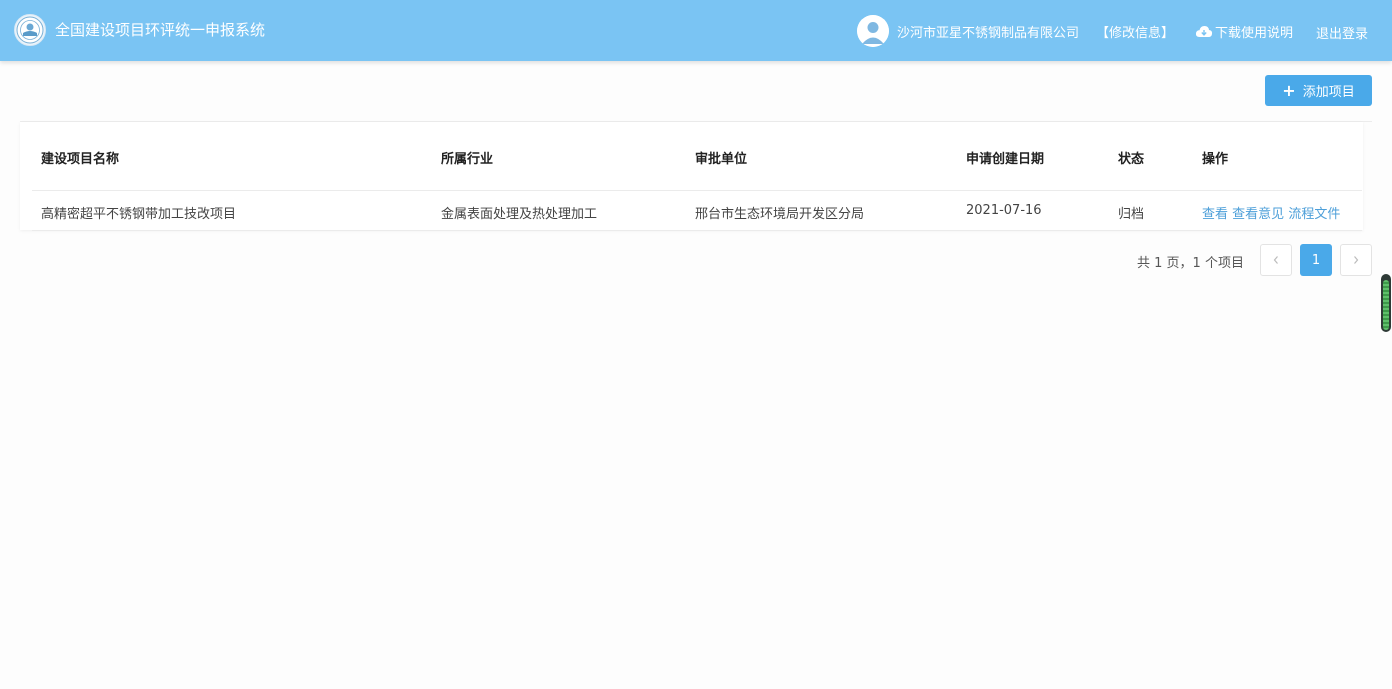  What do you see at coordinates (1254, 33) in the screenshot?
I see `download-manual-label: 下载使用说明` at bounding box center [1254, 33].